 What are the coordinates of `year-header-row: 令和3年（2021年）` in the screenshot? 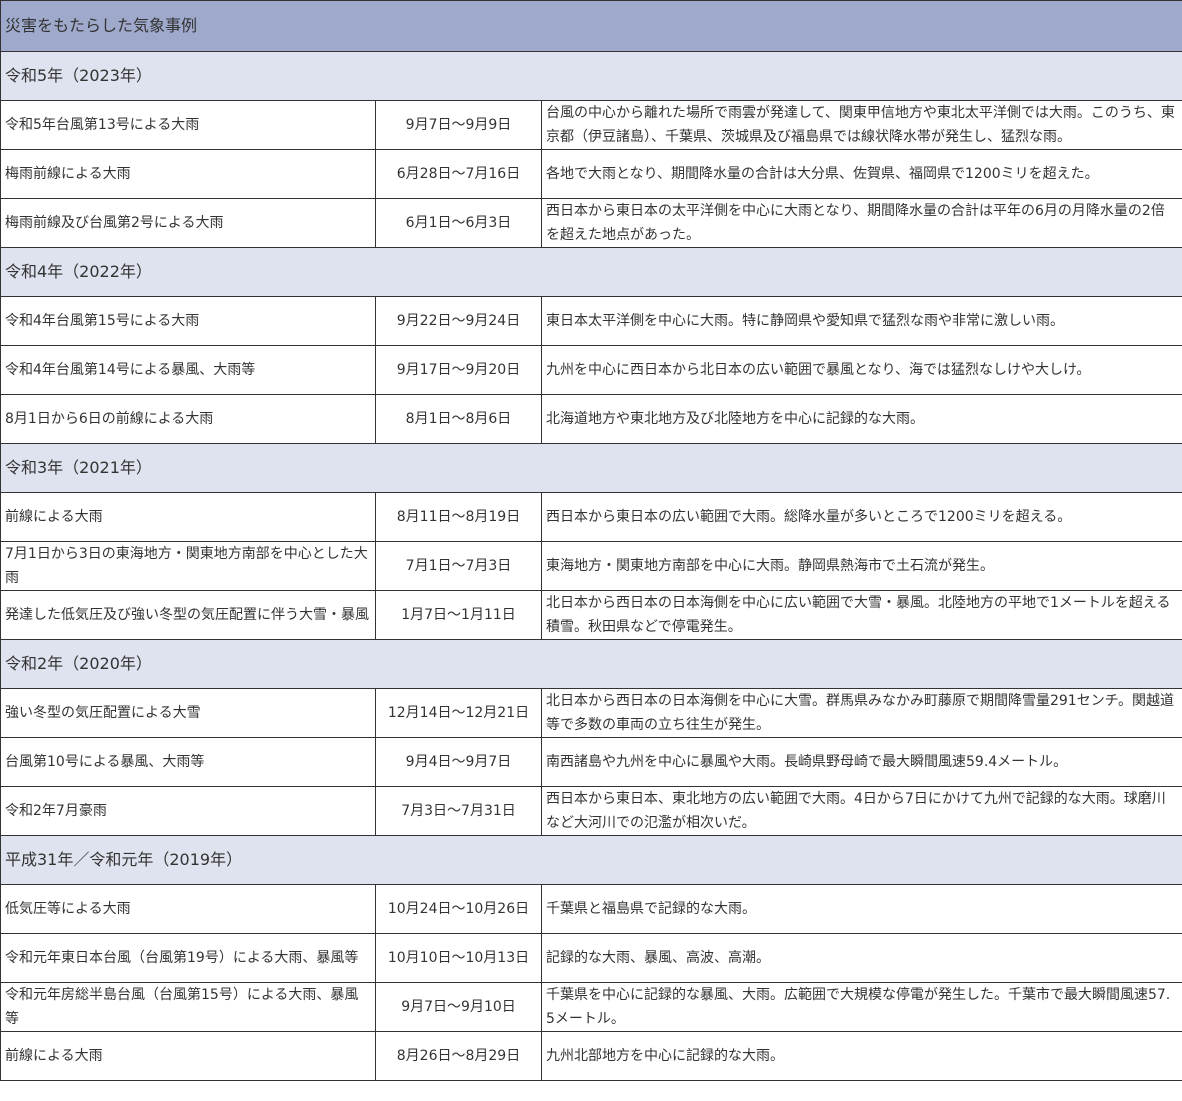 It's located at (591, 468).